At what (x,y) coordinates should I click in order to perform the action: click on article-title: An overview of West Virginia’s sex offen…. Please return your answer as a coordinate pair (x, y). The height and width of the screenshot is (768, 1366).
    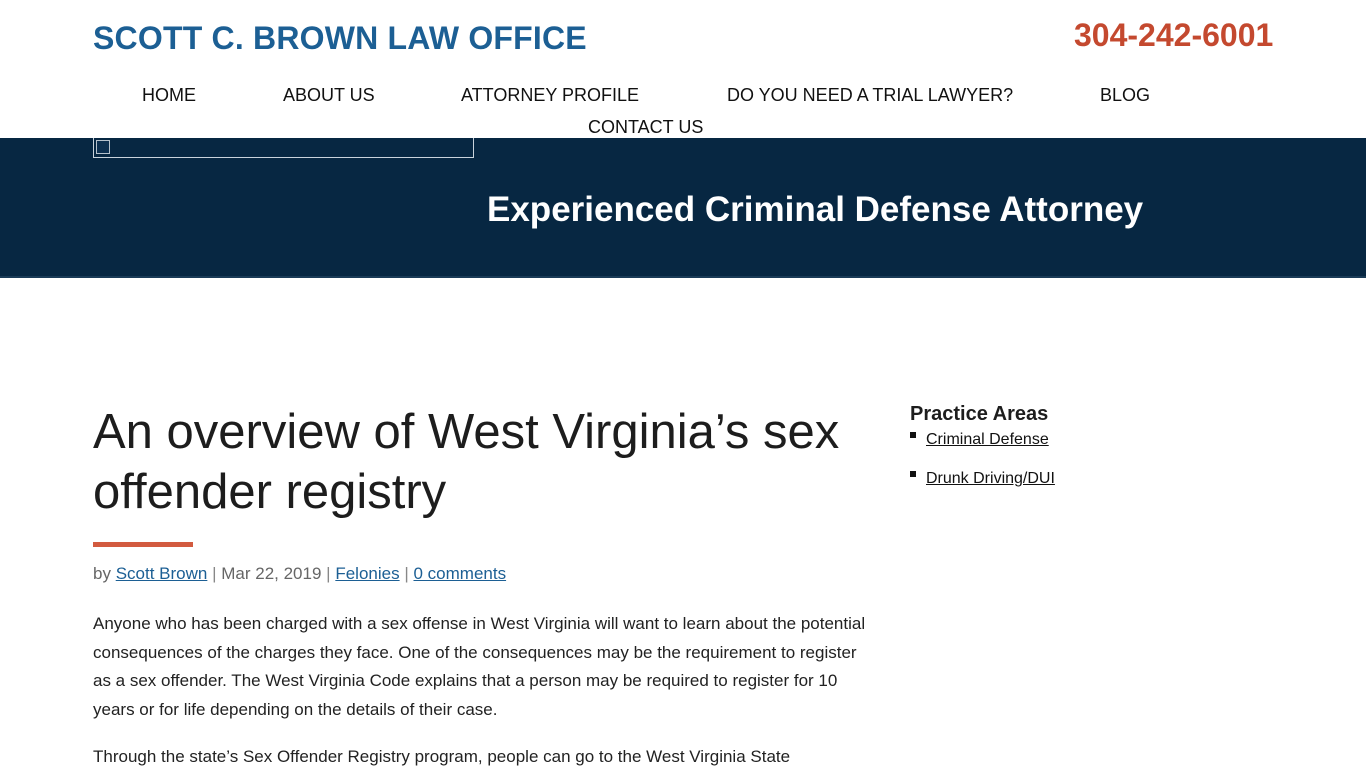
    Looking at the image, I should click on (466, 462).